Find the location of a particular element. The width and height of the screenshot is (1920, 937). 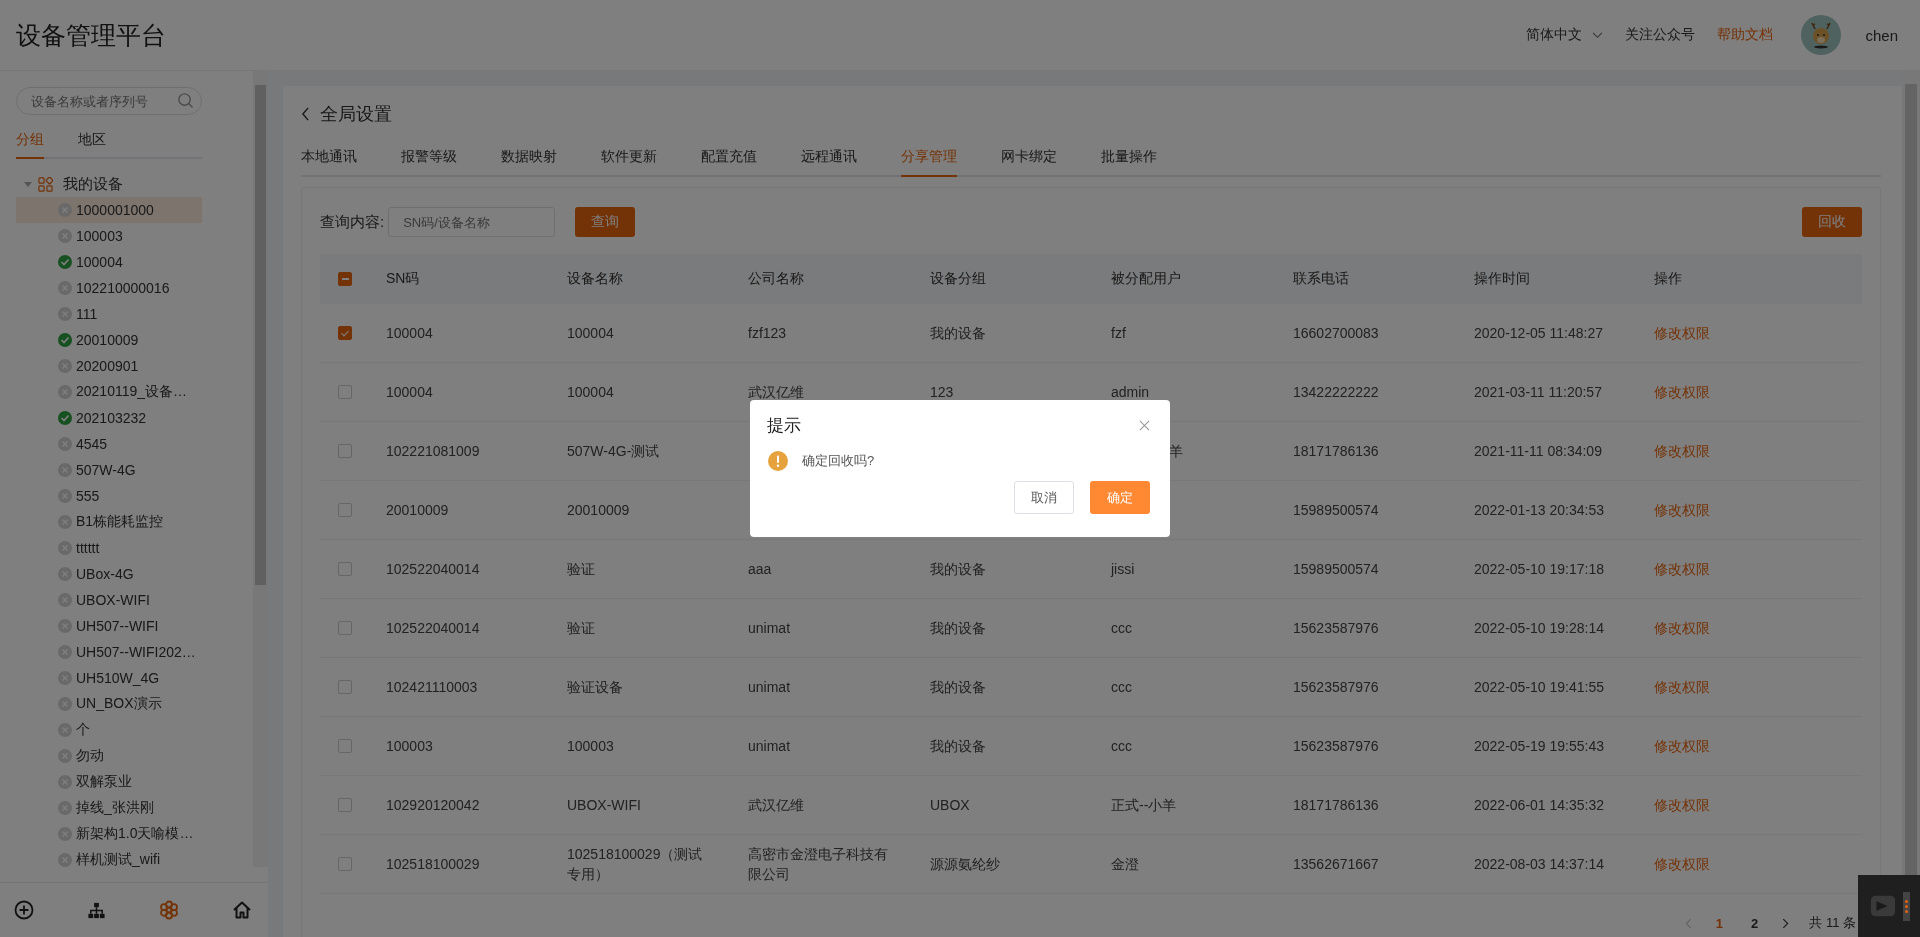

language-dropdown: 简体中文 is located at coordinates (1565, 35).